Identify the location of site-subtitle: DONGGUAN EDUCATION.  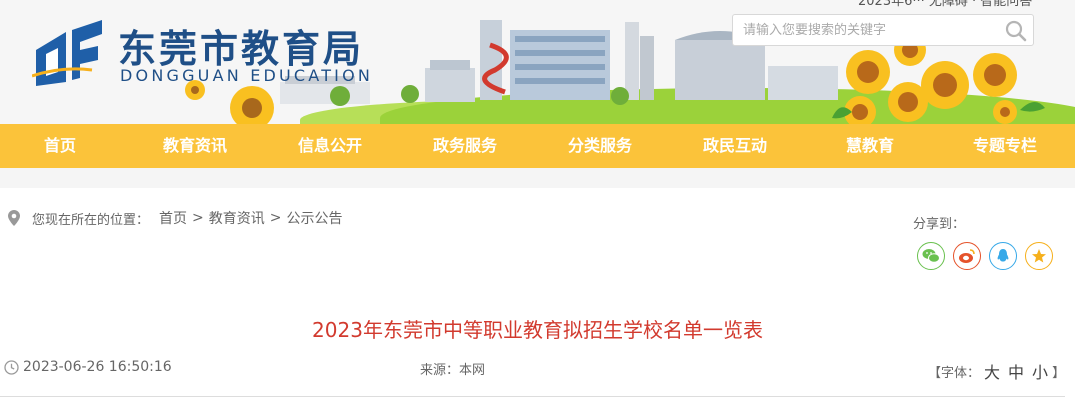
(247, 75).